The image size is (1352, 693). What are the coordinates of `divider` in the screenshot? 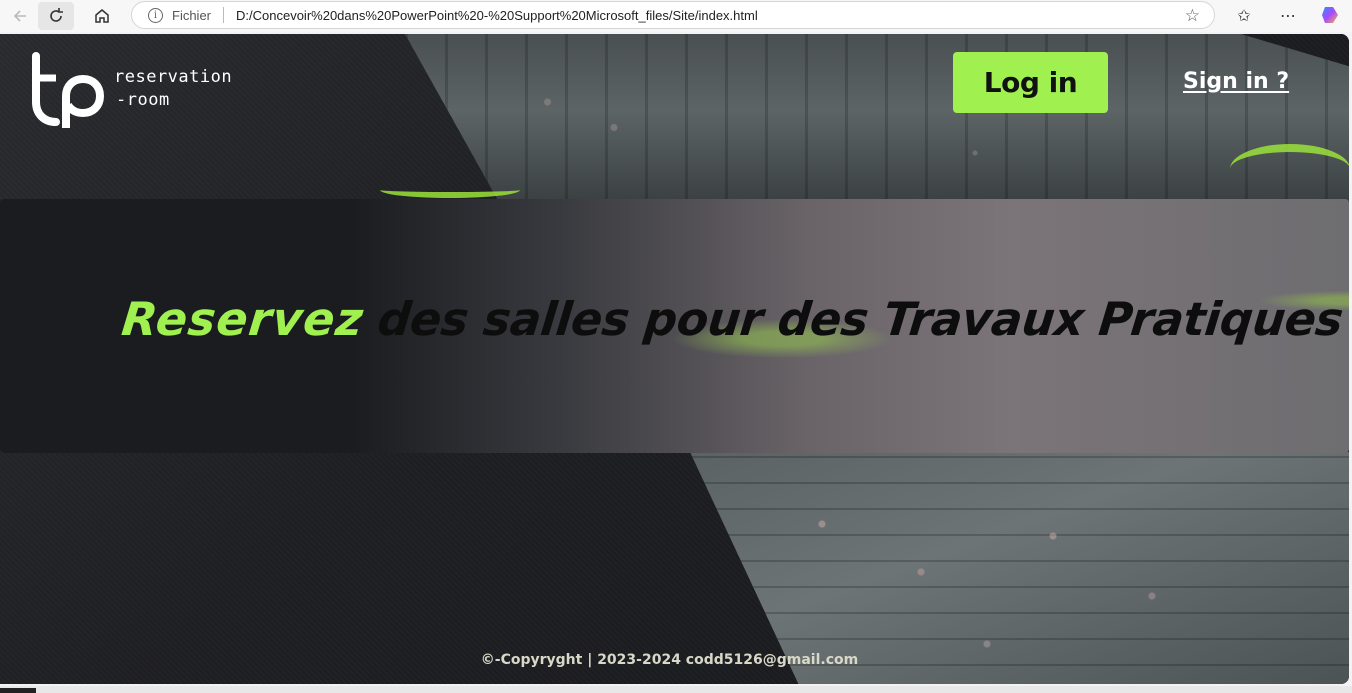 It's located at (224, 15).